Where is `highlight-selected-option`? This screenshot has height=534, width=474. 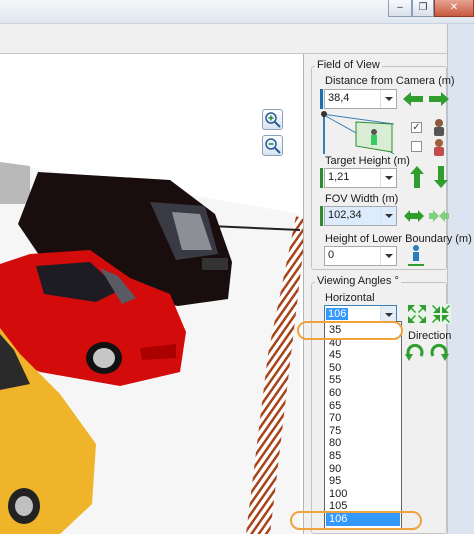 highlight-selected-option is located at coordinates (356, 520).